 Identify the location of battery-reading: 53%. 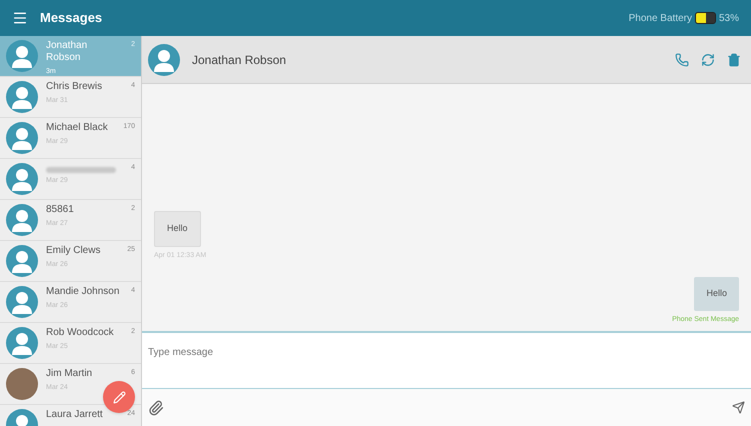
(728, 19).